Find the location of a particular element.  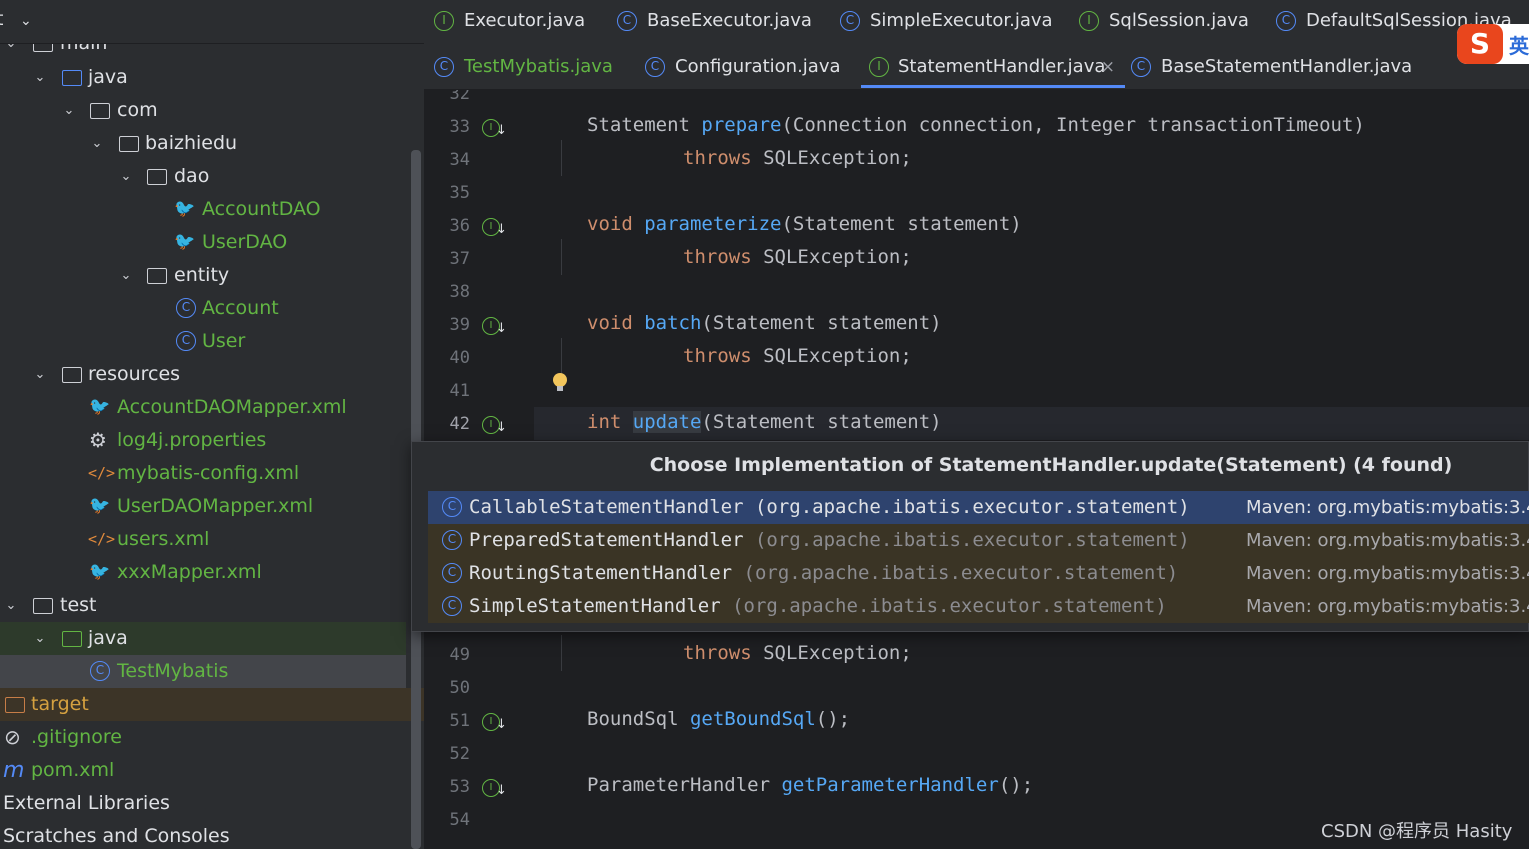

tree-item-dao: ⌄ dao is located at coordinates (203, 176).